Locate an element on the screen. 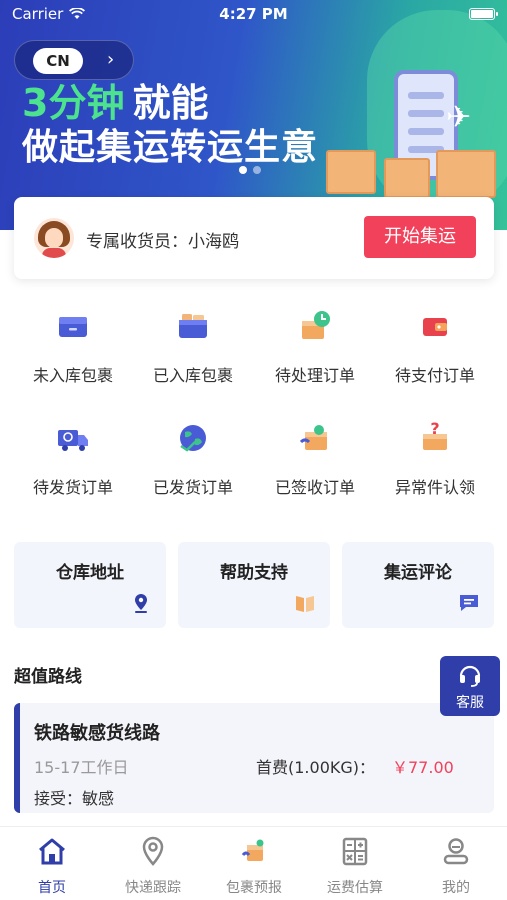  airplane-icon: ✈ is located at coordinates (459, 117).